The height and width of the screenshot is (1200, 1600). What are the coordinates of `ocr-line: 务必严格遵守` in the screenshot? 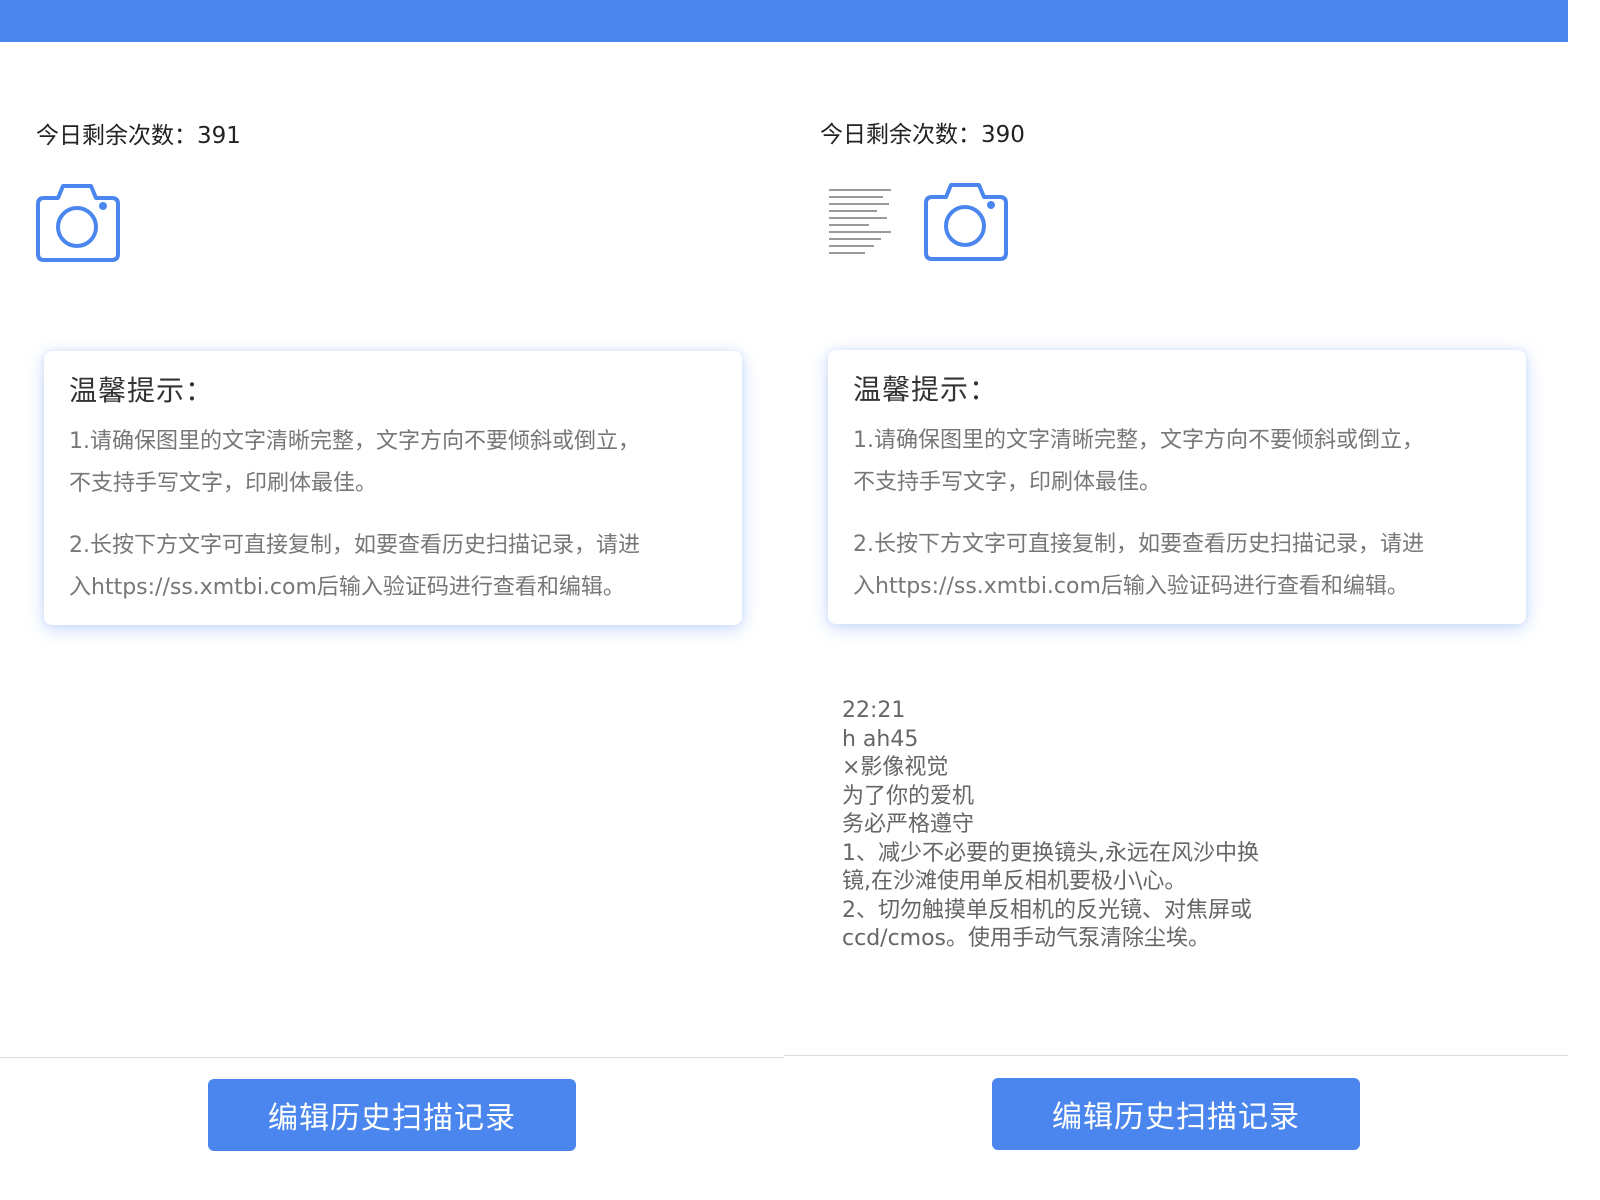 It's located at (1050, 825).